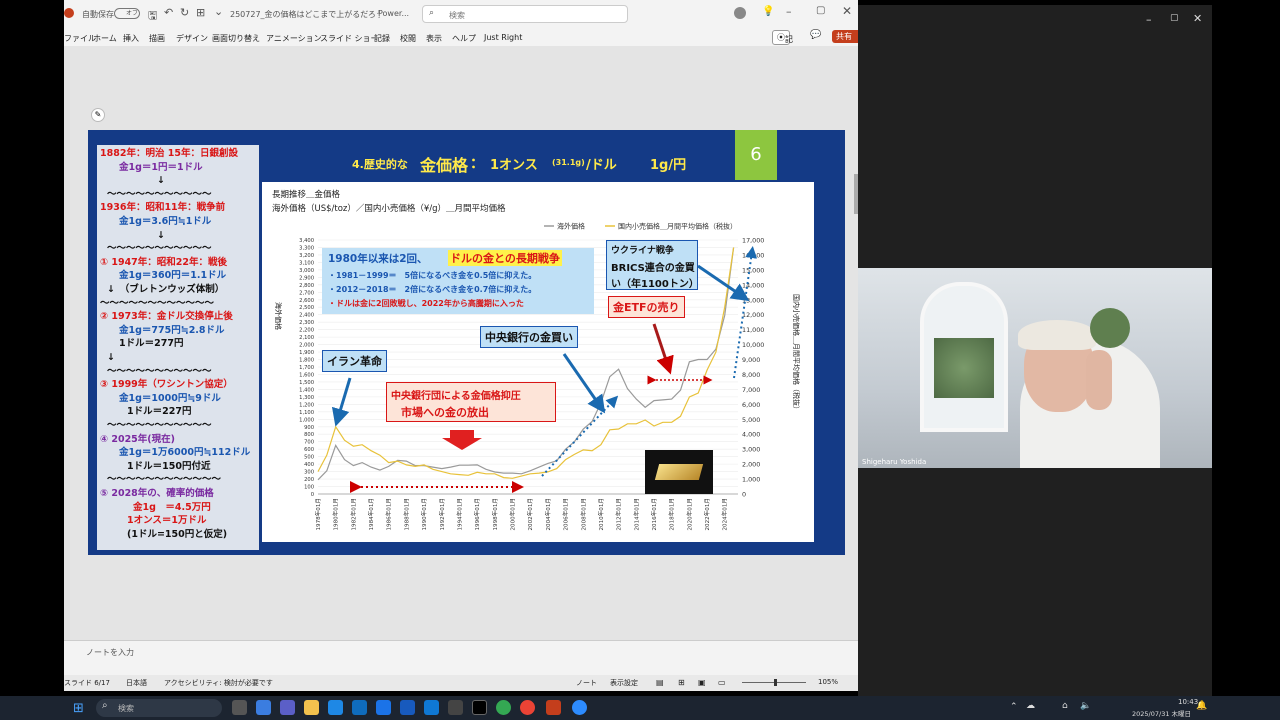 Image resolution: width=1280 pixels, height=720 pixels. What do you see at coordinates (525, 14) in the screenshot?
I see `search-box: ⌕ 検索` at bounding box center [525, 14].